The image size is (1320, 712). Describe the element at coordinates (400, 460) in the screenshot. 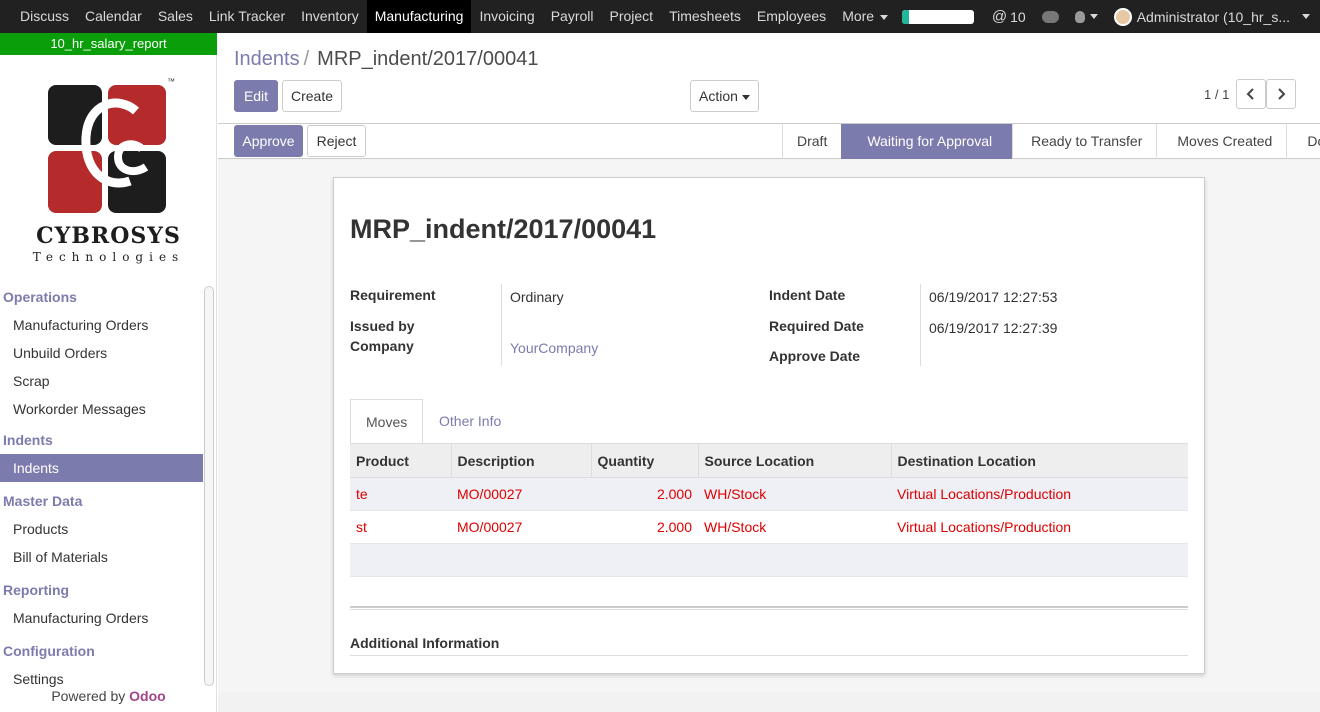

I see `column-header-product: Product` at that location.